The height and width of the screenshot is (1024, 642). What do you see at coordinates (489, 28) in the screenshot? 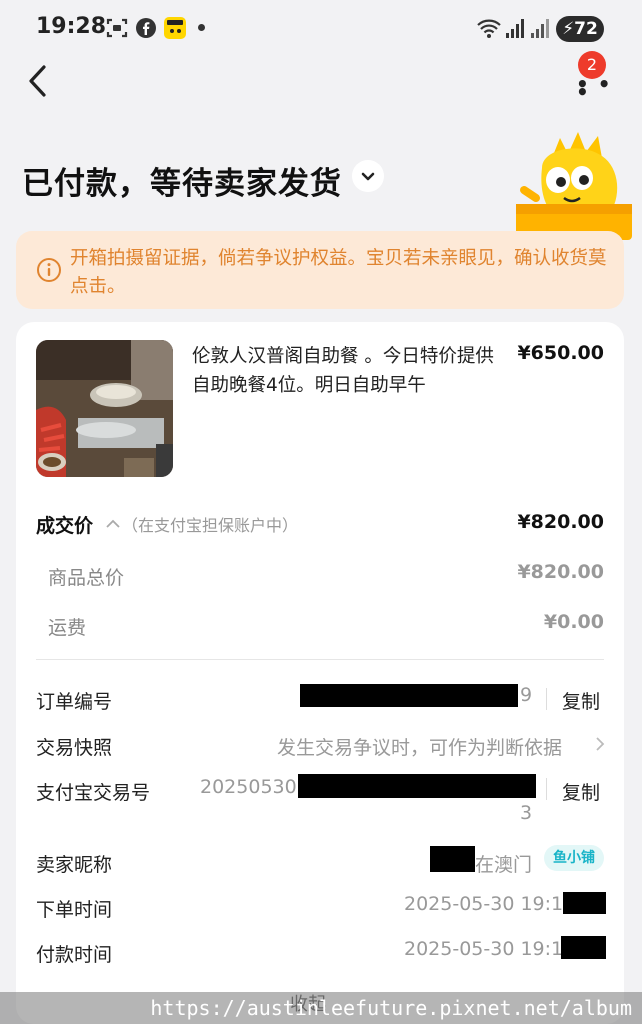
I see `wifi-icon` at bounding box center [489, 28].